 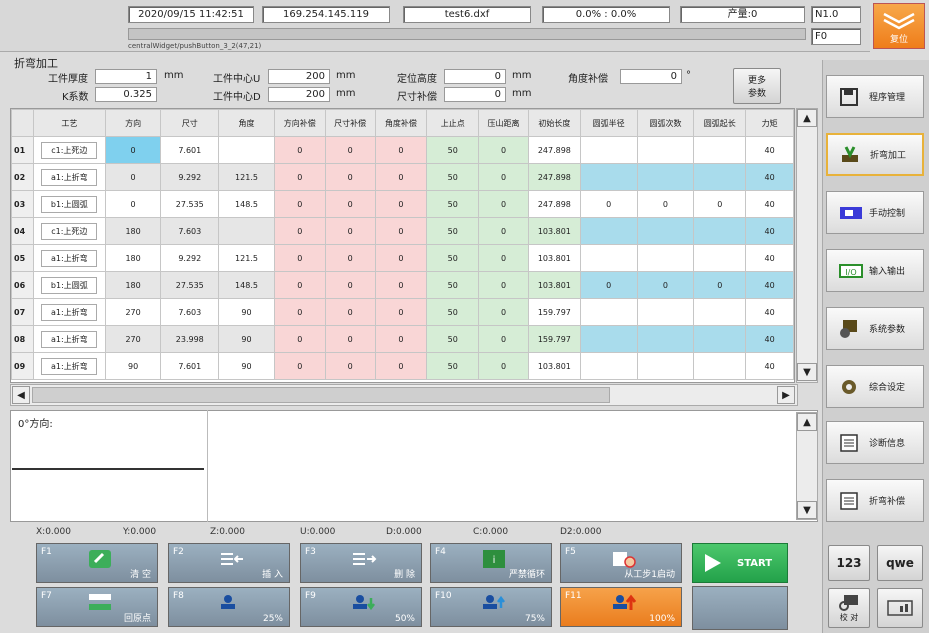 What do you see at coordinates (875, 442) in the screenshot?
I see `sidebar-item-6: 诊断信息` at bounding box center [875, 442].